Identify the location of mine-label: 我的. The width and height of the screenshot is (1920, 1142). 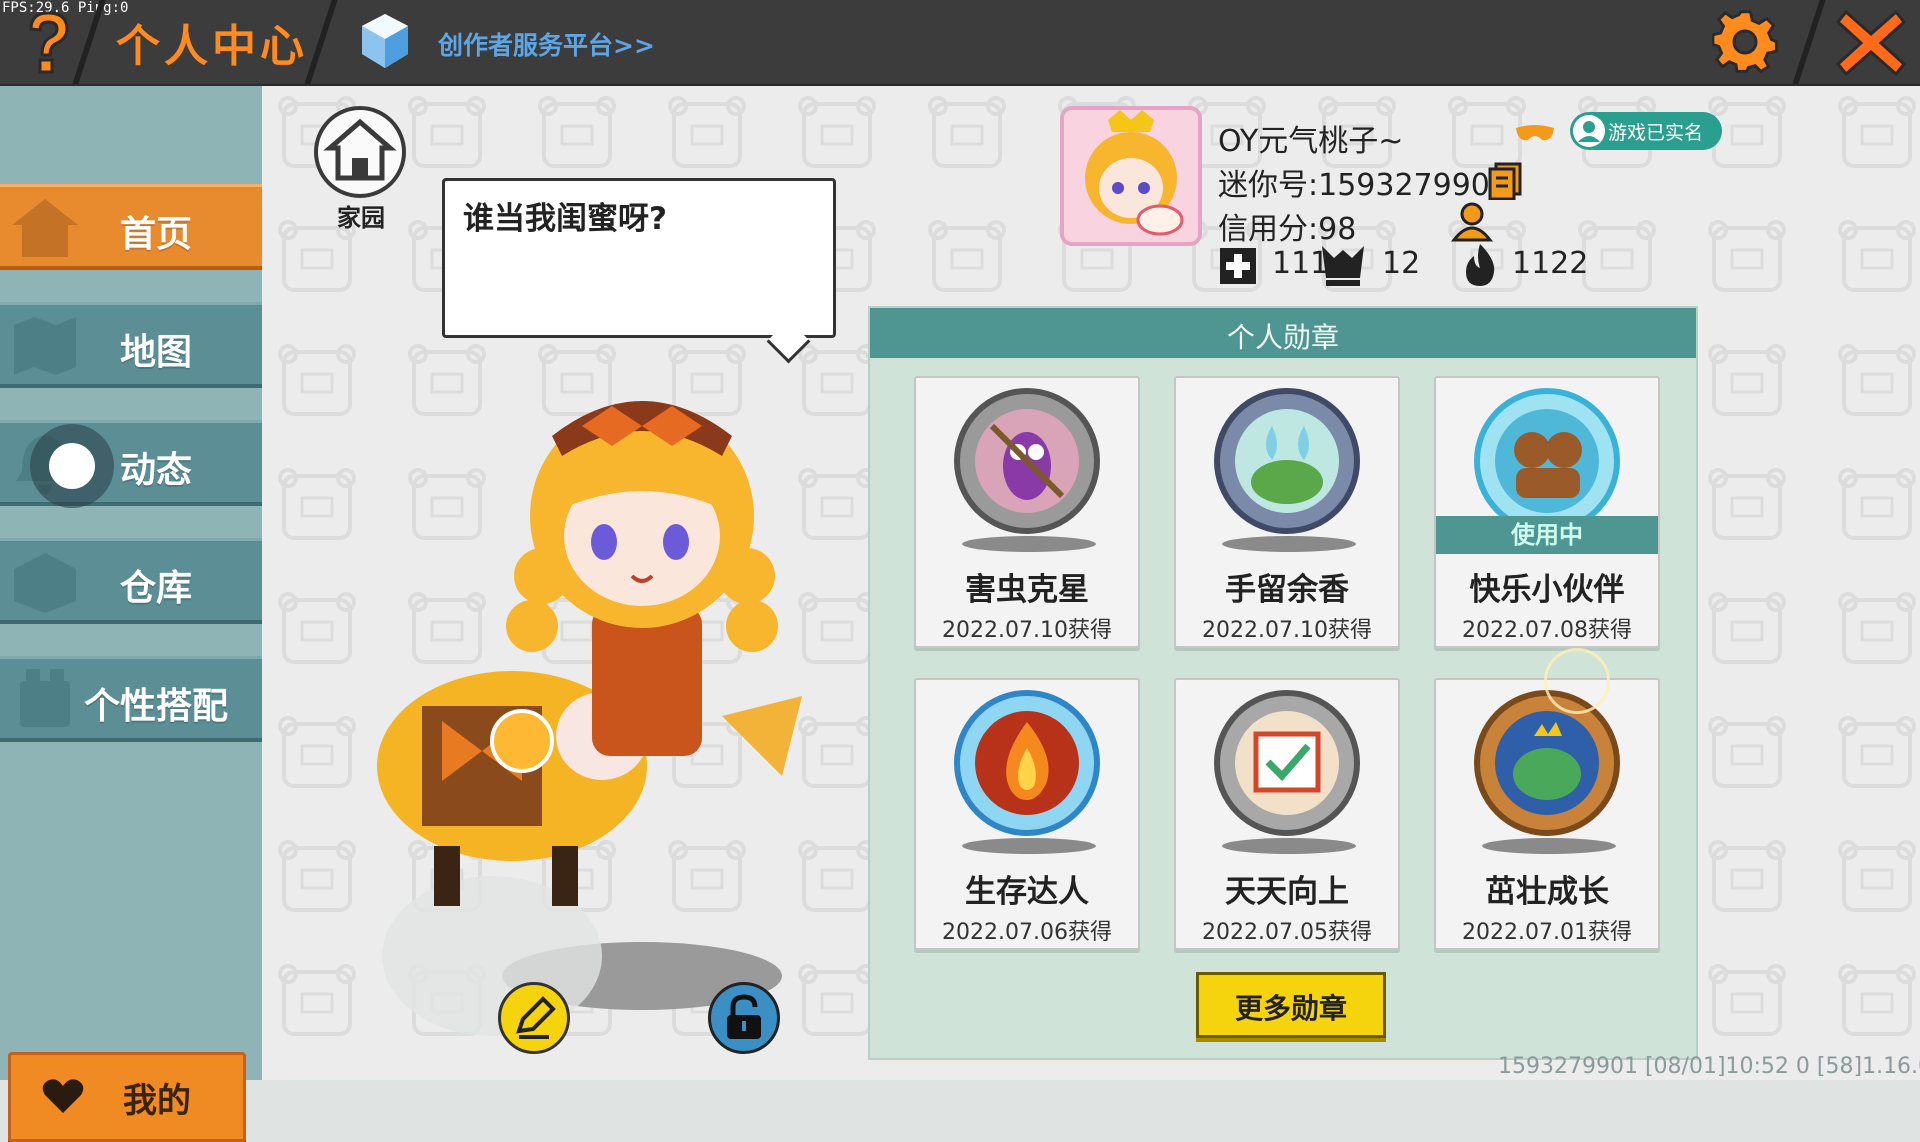
(157, 1101).